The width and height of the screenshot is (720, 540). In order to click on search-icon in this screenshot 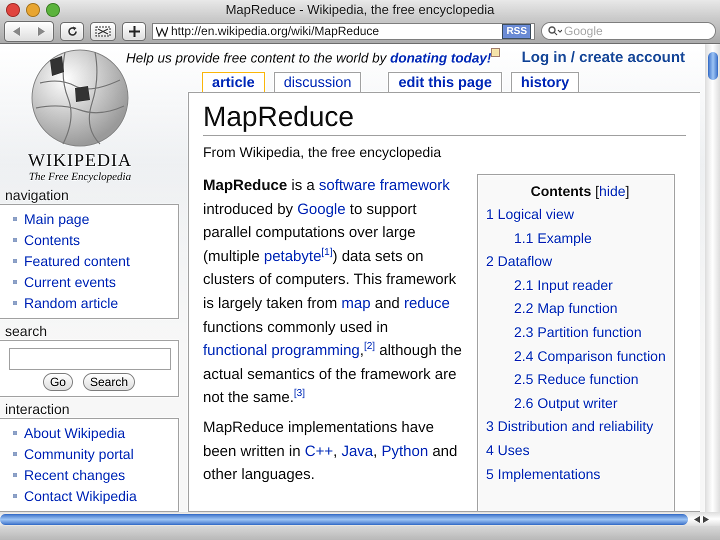, I will do `click(555, 31)`.